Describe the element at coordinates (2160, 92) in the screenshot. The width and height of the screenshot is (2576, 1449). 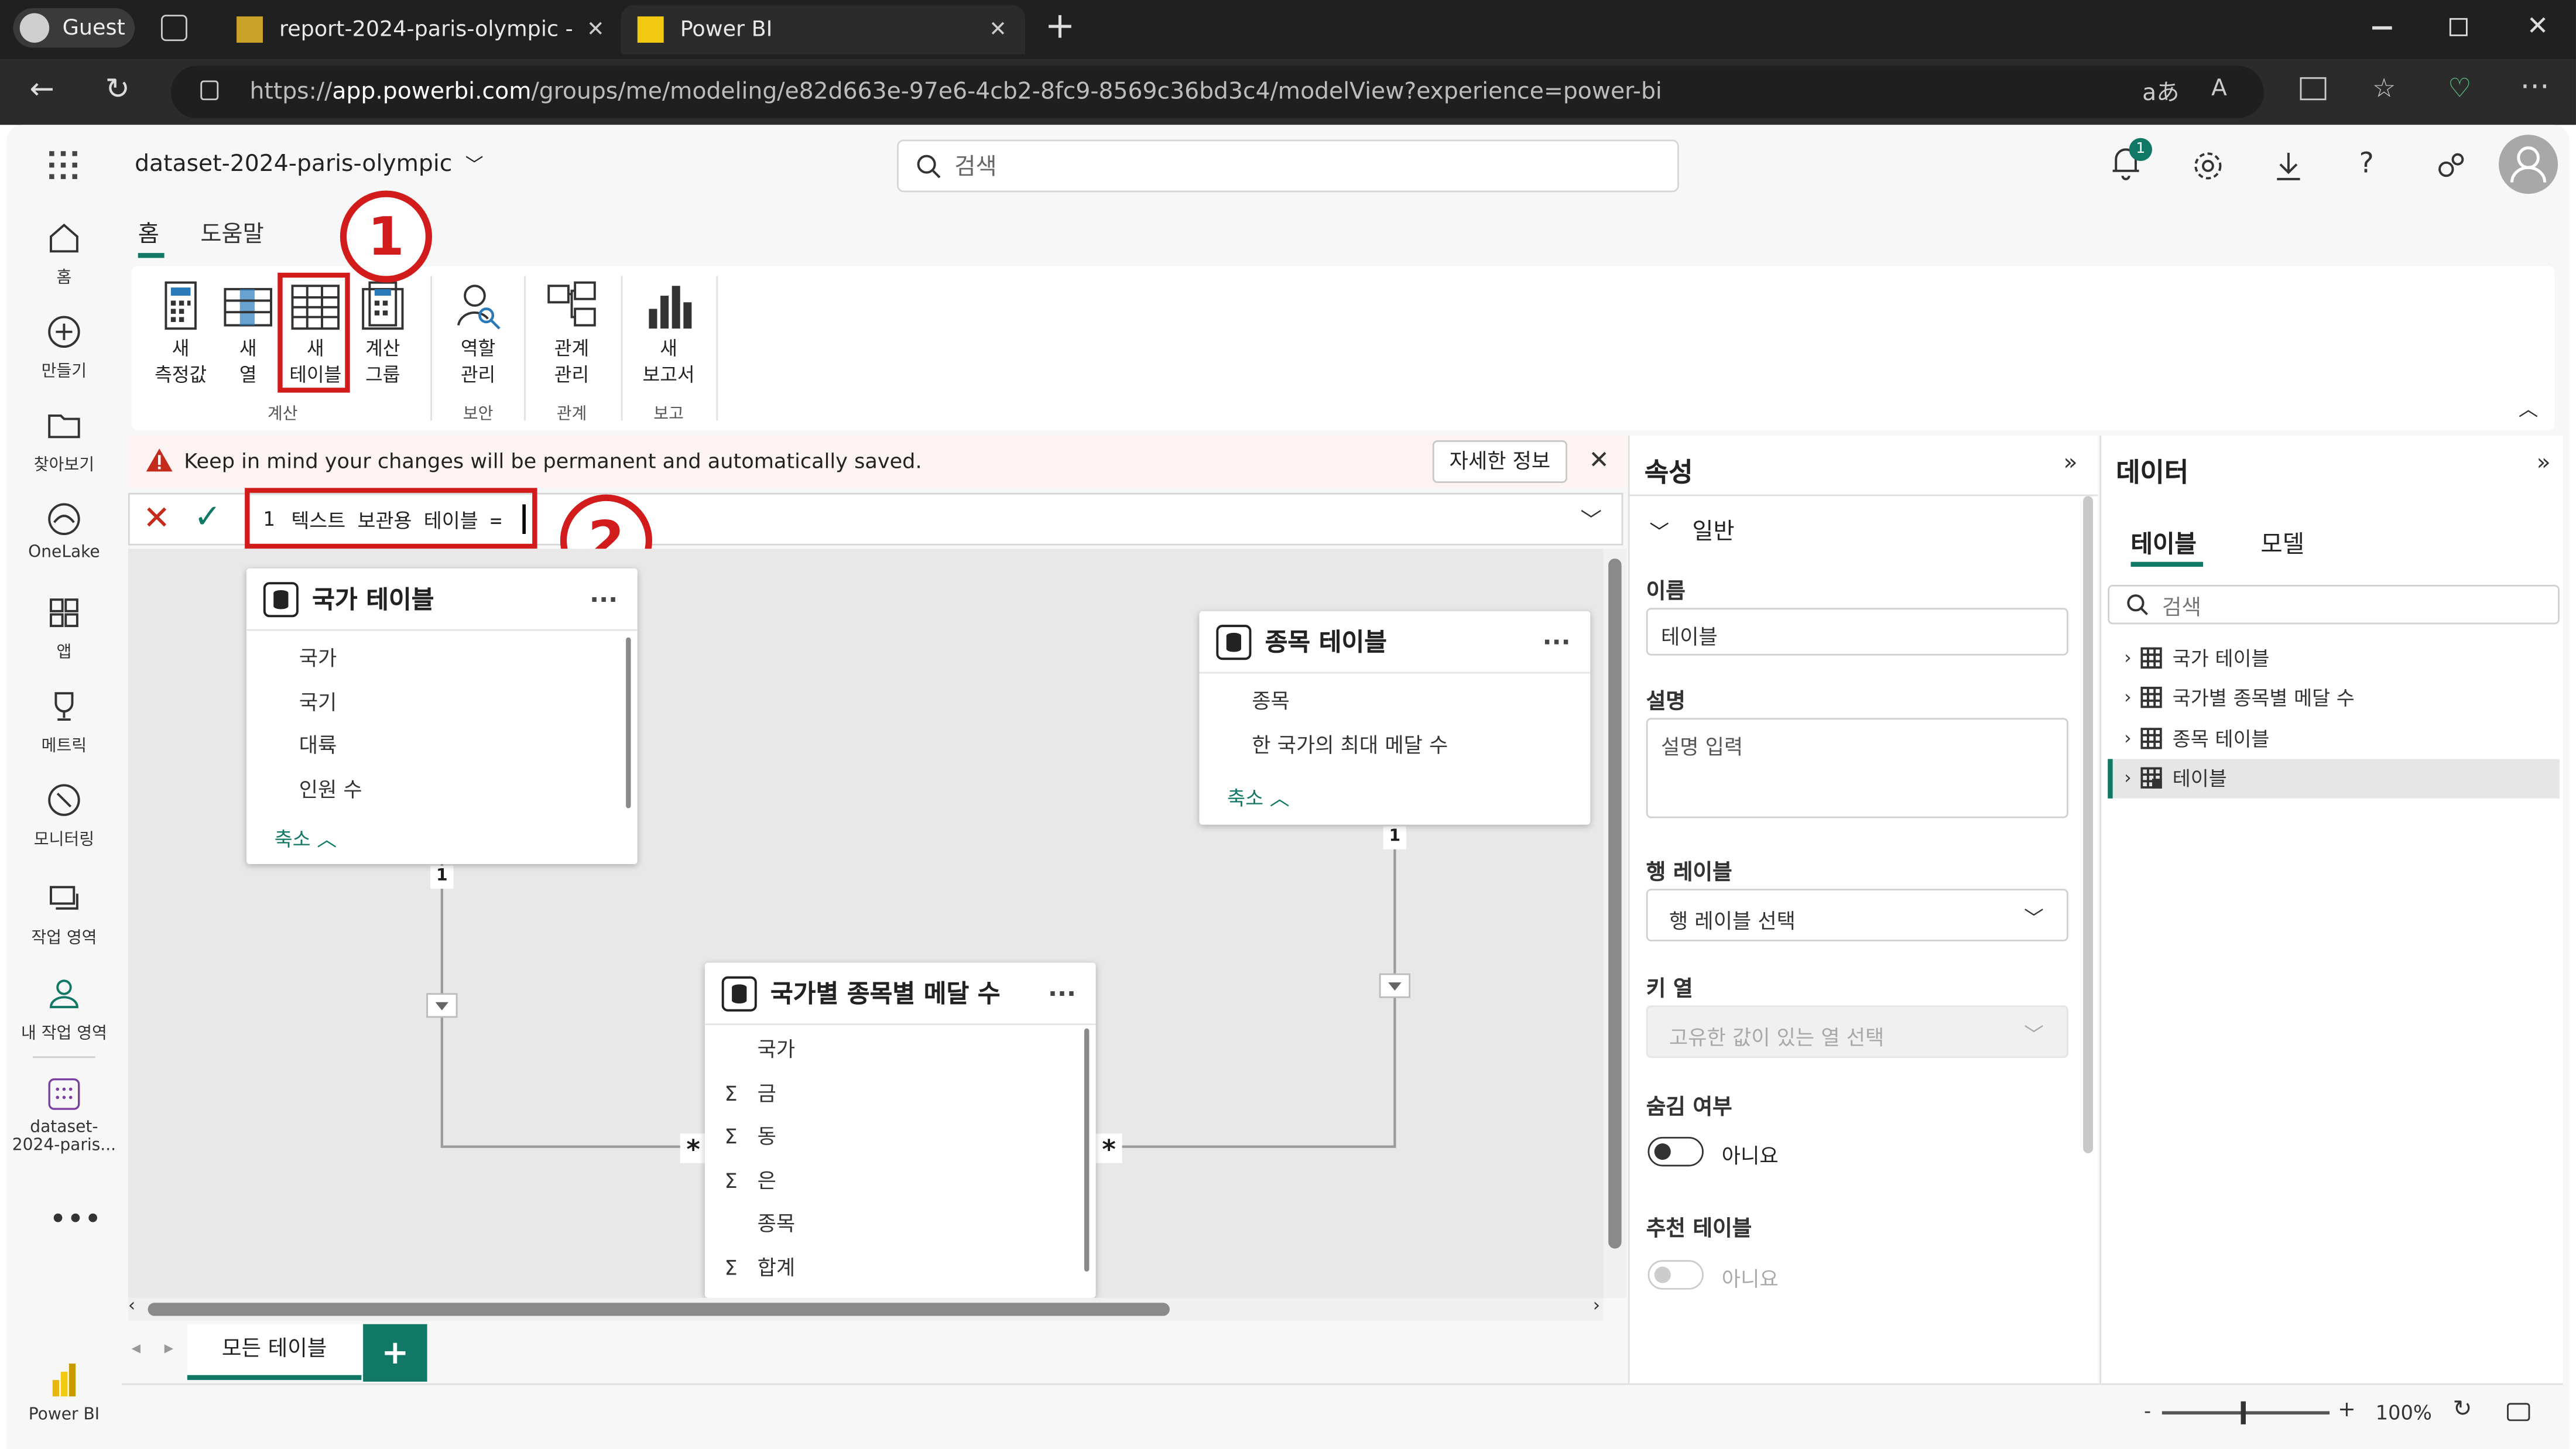
I see `read-aloud-icon: aあ` at that location.